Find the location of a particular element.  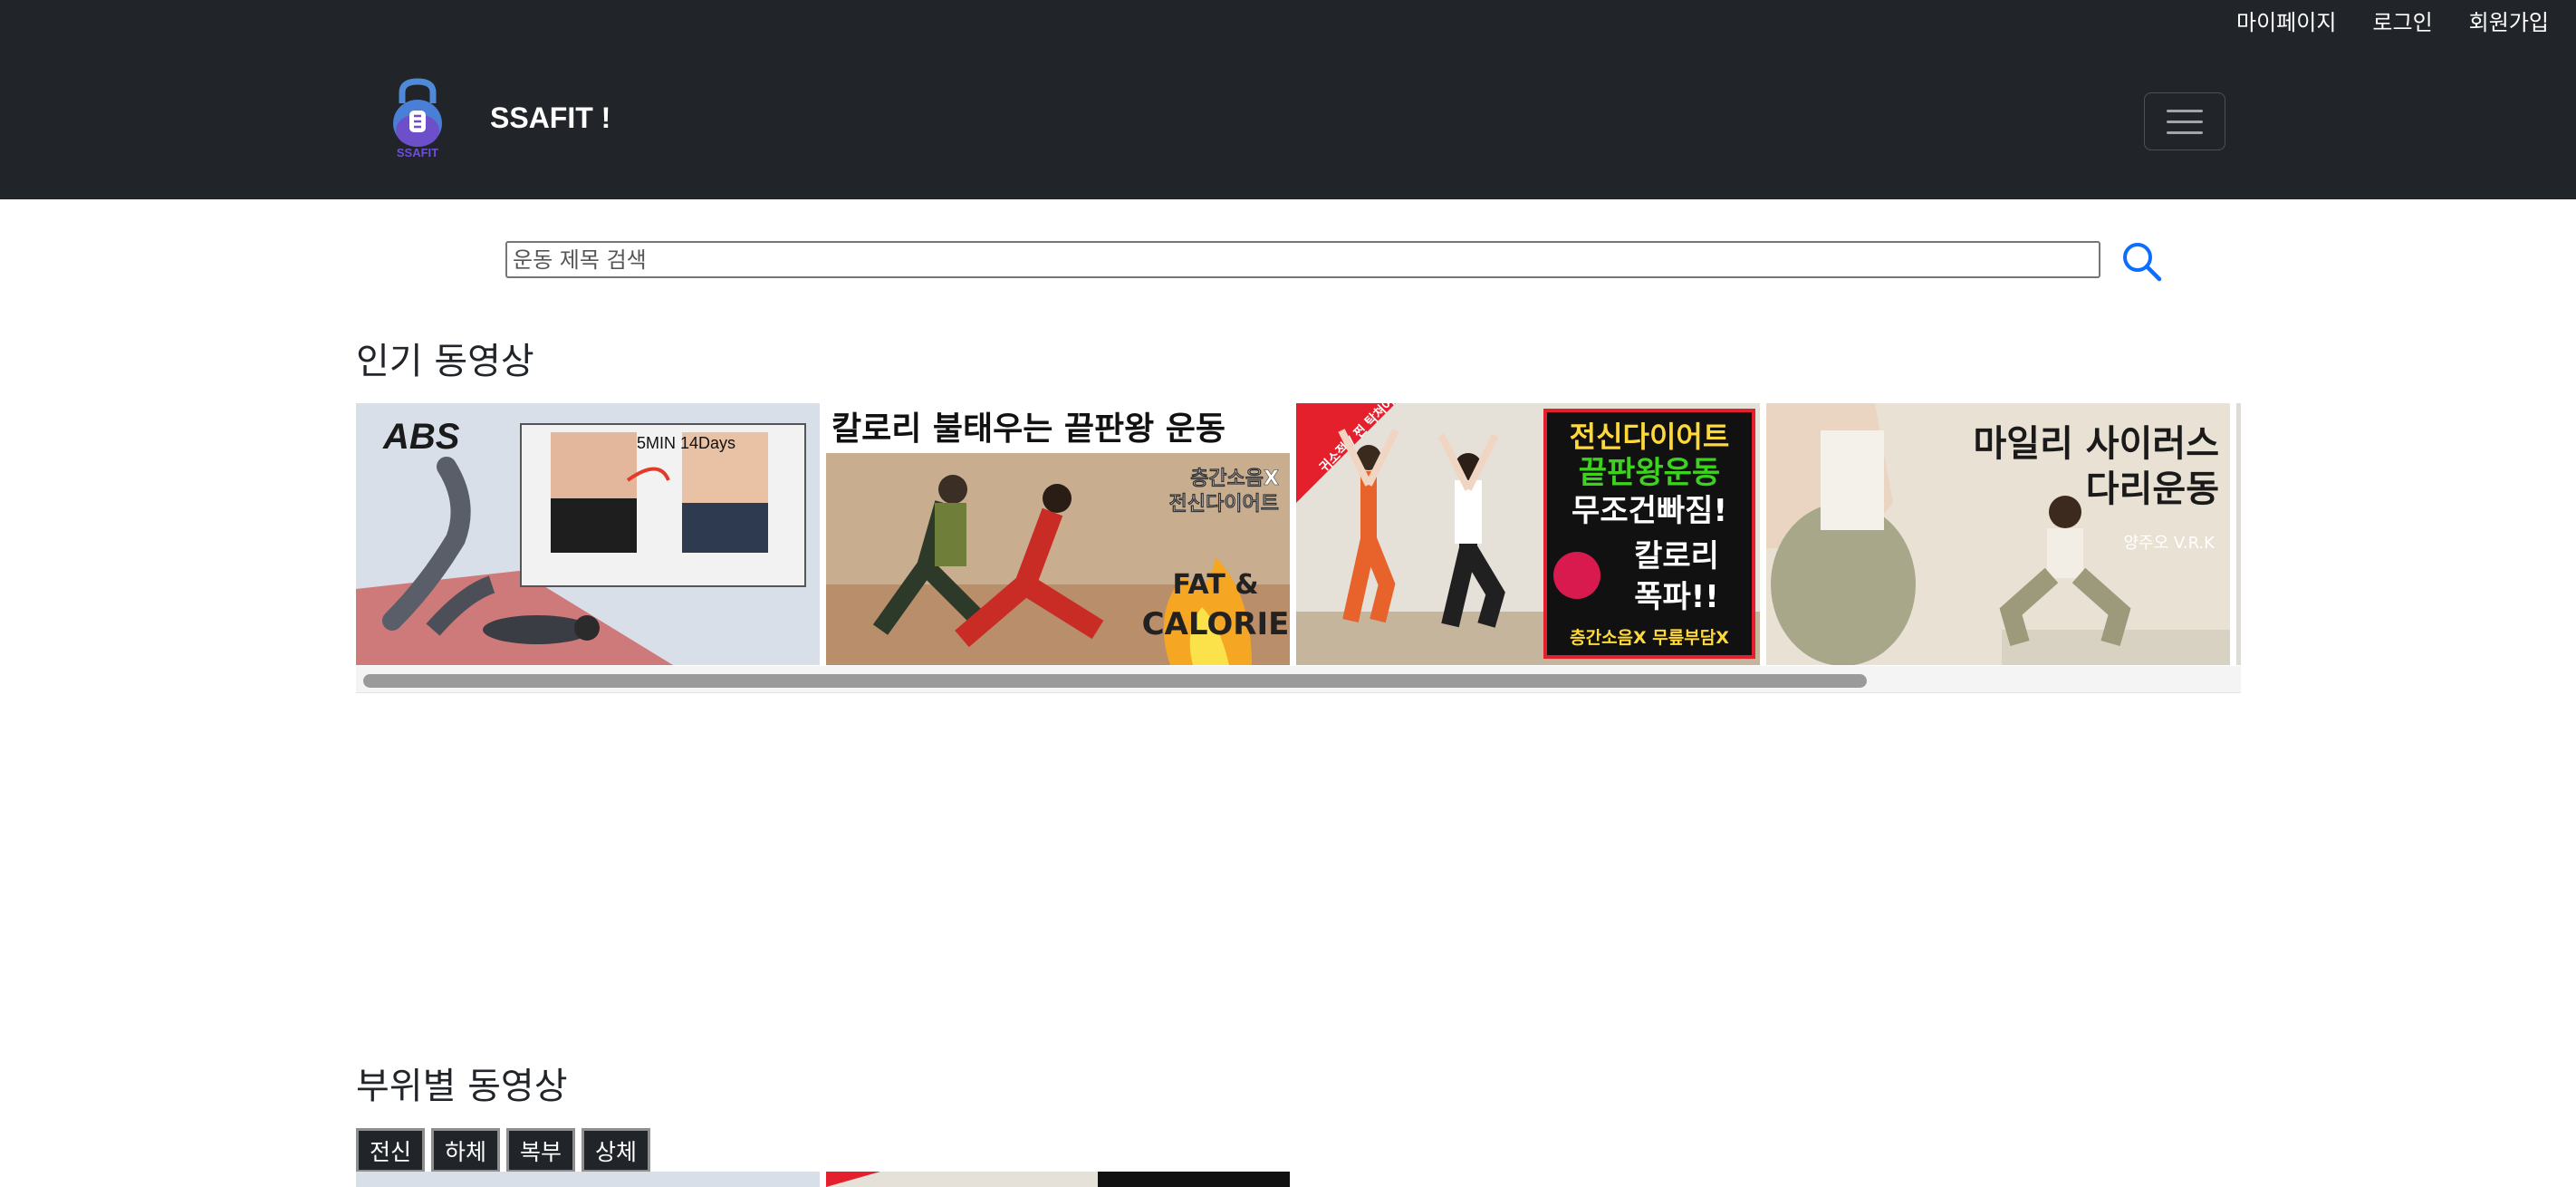

thumb1-badge: ABS is located at coordinates (421, 437).